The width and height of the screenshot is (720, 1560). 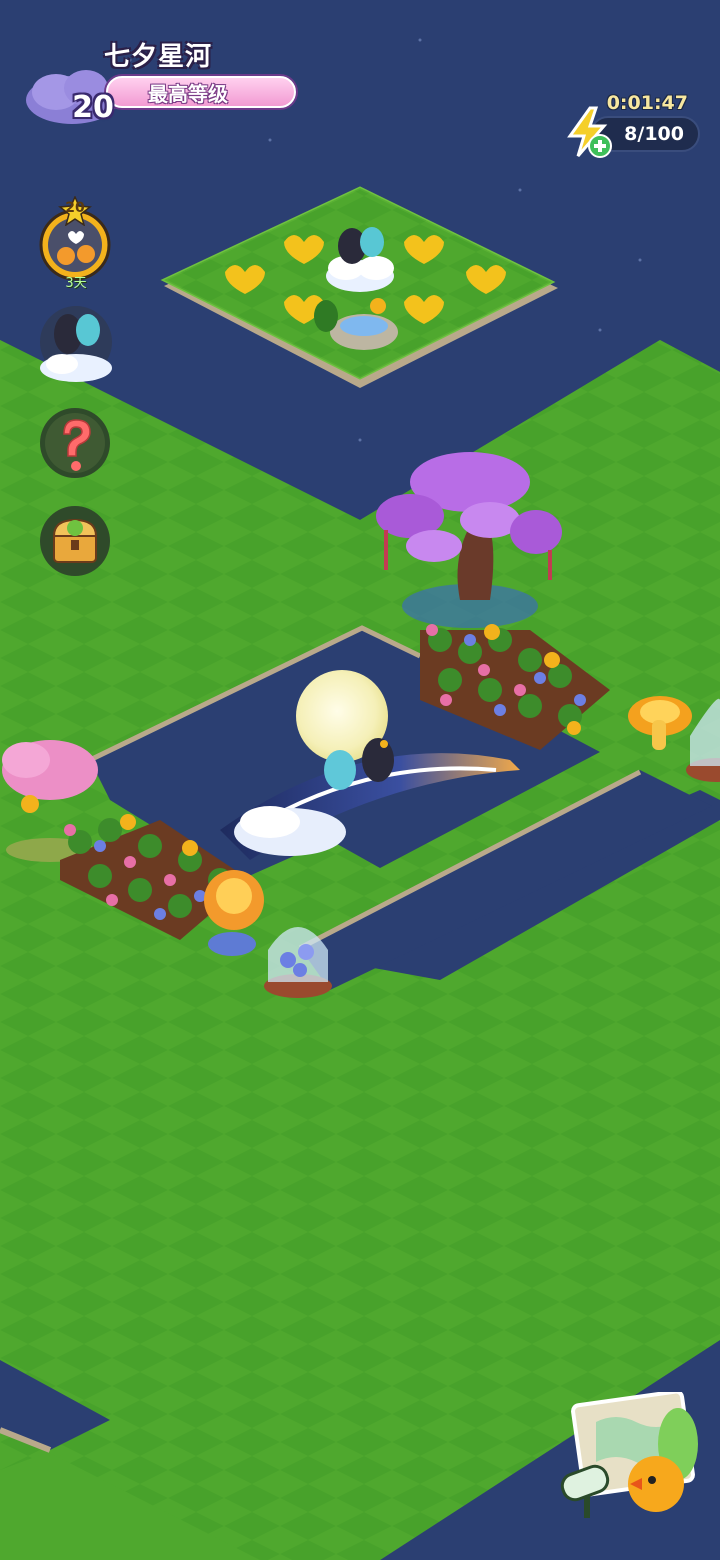 What do you see at coordinates (75, 443) in the screenshot?
I see `question-mark-icon` at bounding box center [75, 443].